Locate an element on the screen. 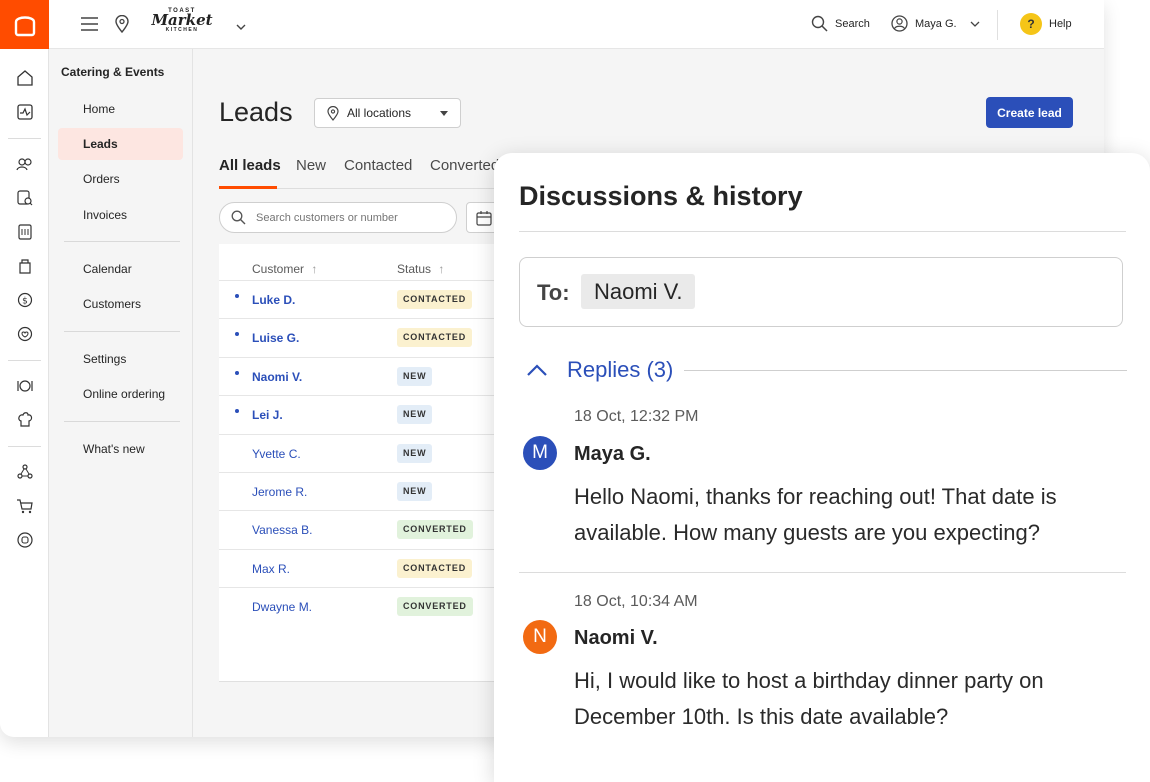 Image resolution: width=1150 pixels, height=782 pixels. analytics-icon is located at coordinates (24, 111).